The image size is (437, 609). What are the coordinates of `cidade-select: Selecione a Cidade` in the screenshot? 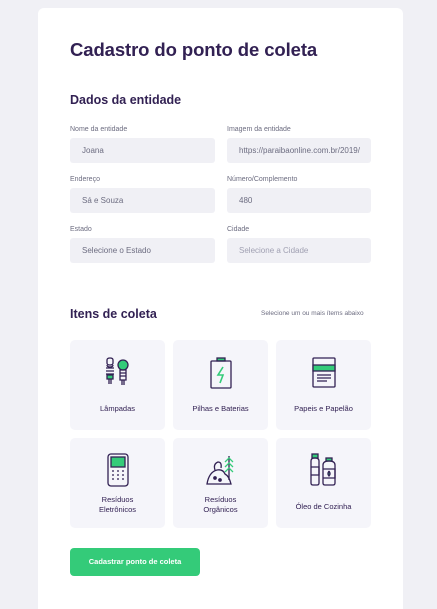 It's located at (299, 250).